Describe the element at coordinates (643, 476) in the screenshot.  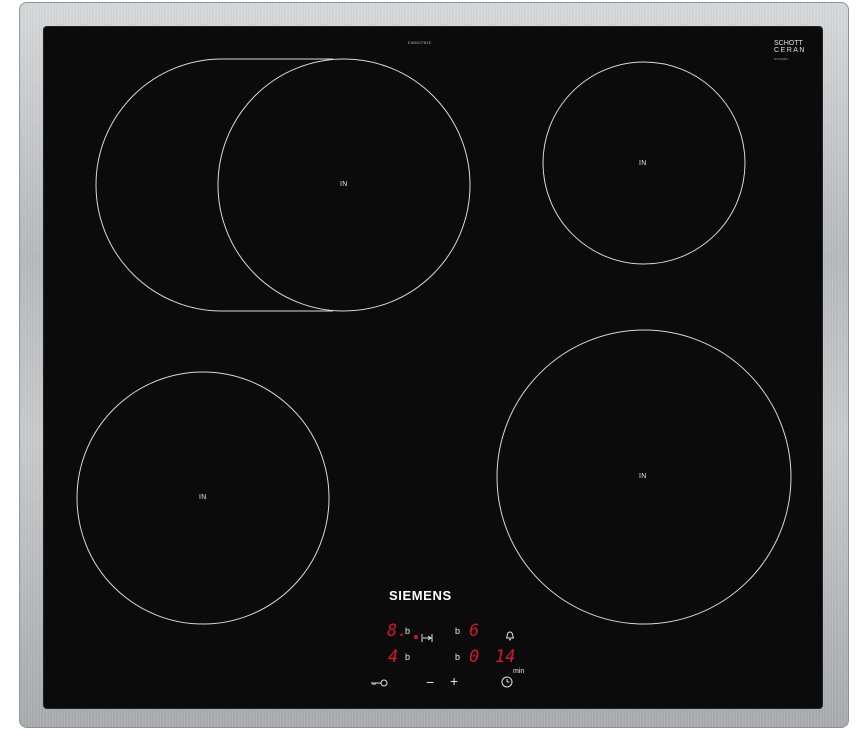
I see `front-right-zone-label: IN` at that location.